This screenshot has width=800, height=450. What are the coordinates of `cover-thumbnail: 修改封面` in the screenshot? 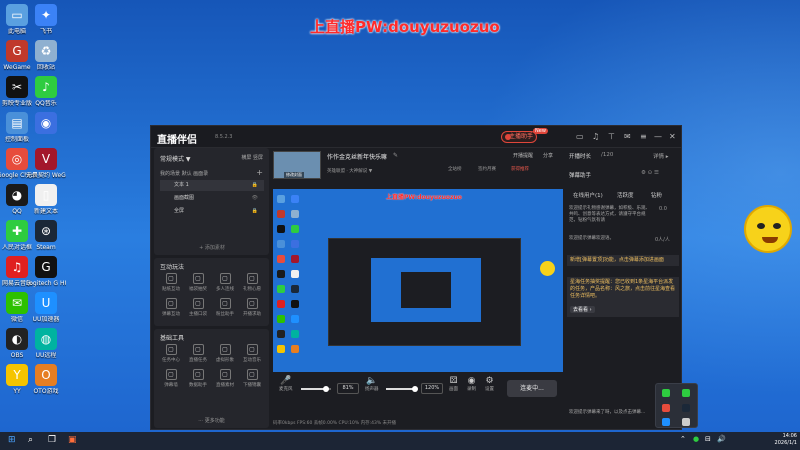 It's located at (297, 165).